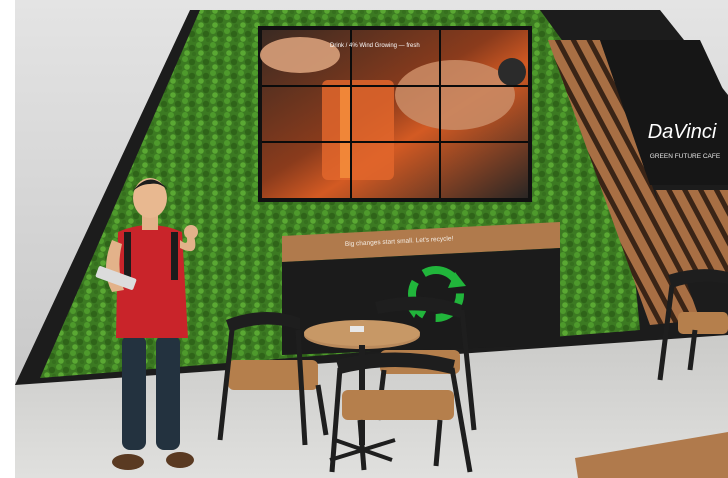 This screenshot has height=478, width=728. Describe the element at coordinates (375, 46) in the screenshot. I see `video-wall-caption: Drink / 4% Wind Growing — fresh` at that location.